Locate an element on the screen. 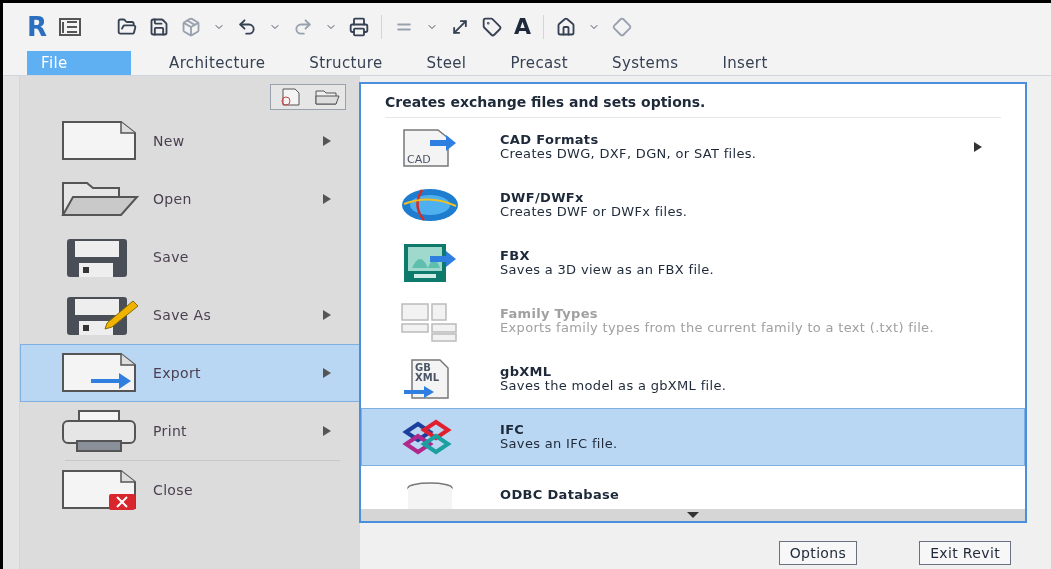  option-description: Creates DWF or DWFx files. is located at coordinates (594, 212).